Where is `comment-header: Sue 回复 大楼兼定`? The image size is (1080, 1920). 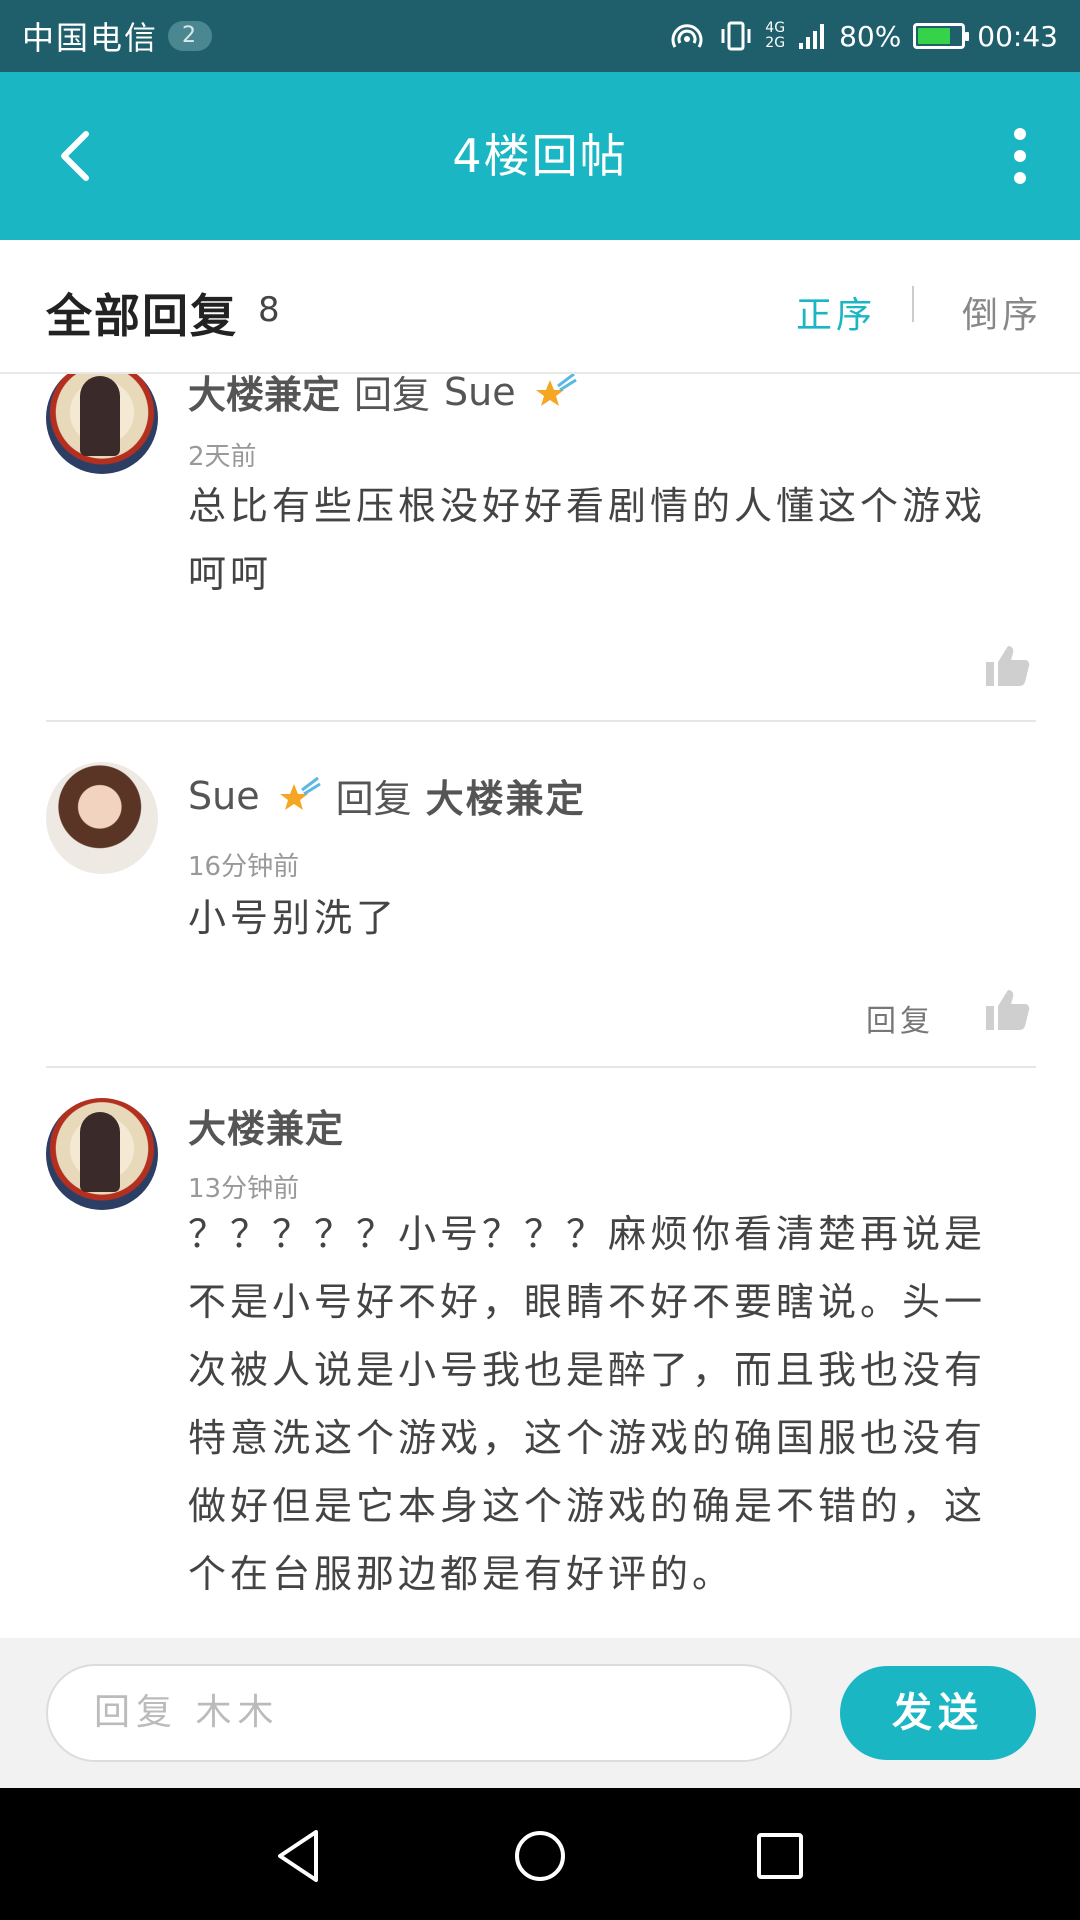 comment-header: Sue 回复 大楼兼定 is located at coordinates (387, 795).